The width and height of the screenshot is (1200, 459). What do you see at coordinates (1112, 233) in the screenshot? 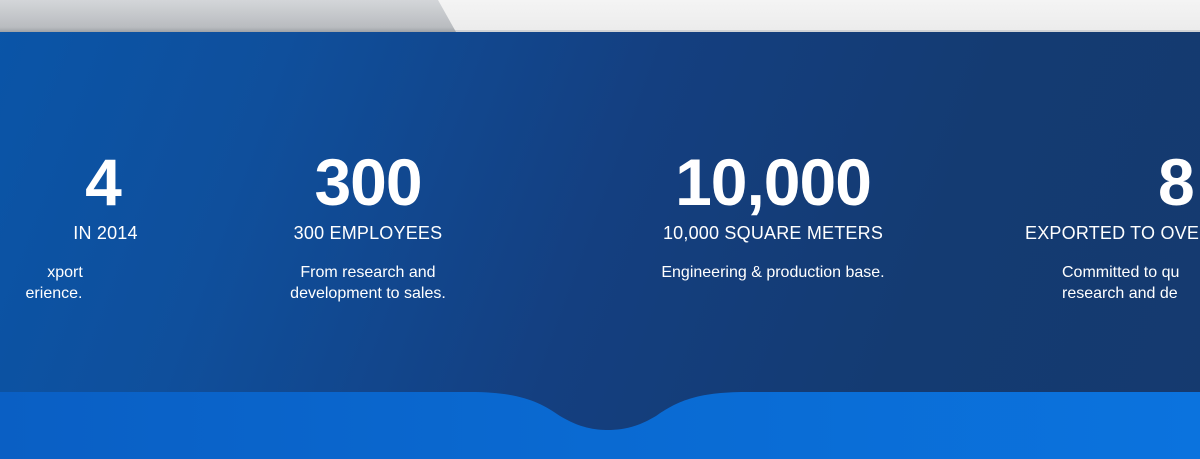
I see `stat-headline: EXPORTED TO OVE` at bounding box center [1112, 233].